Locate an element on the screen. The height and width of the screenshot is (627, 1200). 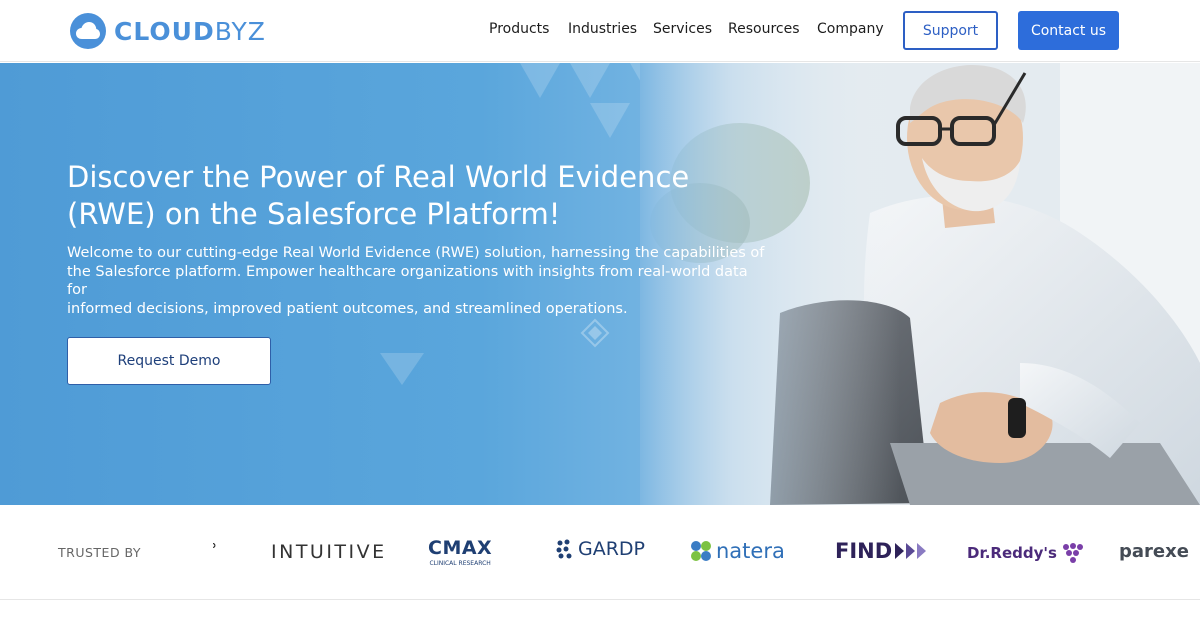
find-wordmark: FIND is located at coordinates (864, 551).